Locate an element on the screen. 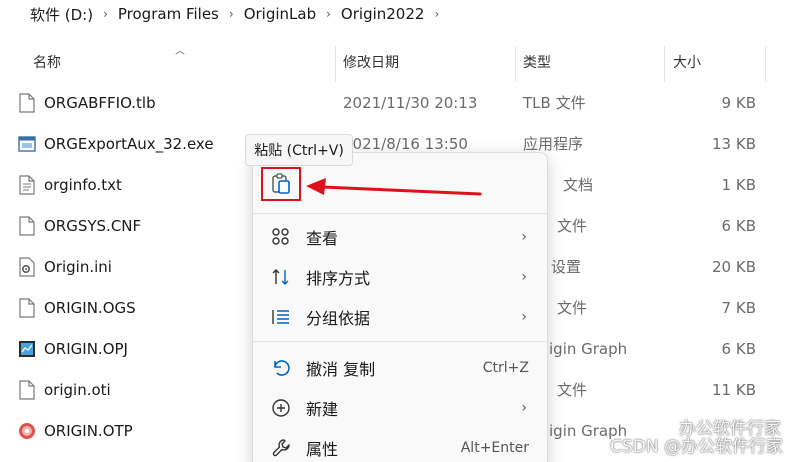 Image resolution: width=797 pixels, height=462 pixels. file-size: 20 KB is located at coordinates (734, 266).